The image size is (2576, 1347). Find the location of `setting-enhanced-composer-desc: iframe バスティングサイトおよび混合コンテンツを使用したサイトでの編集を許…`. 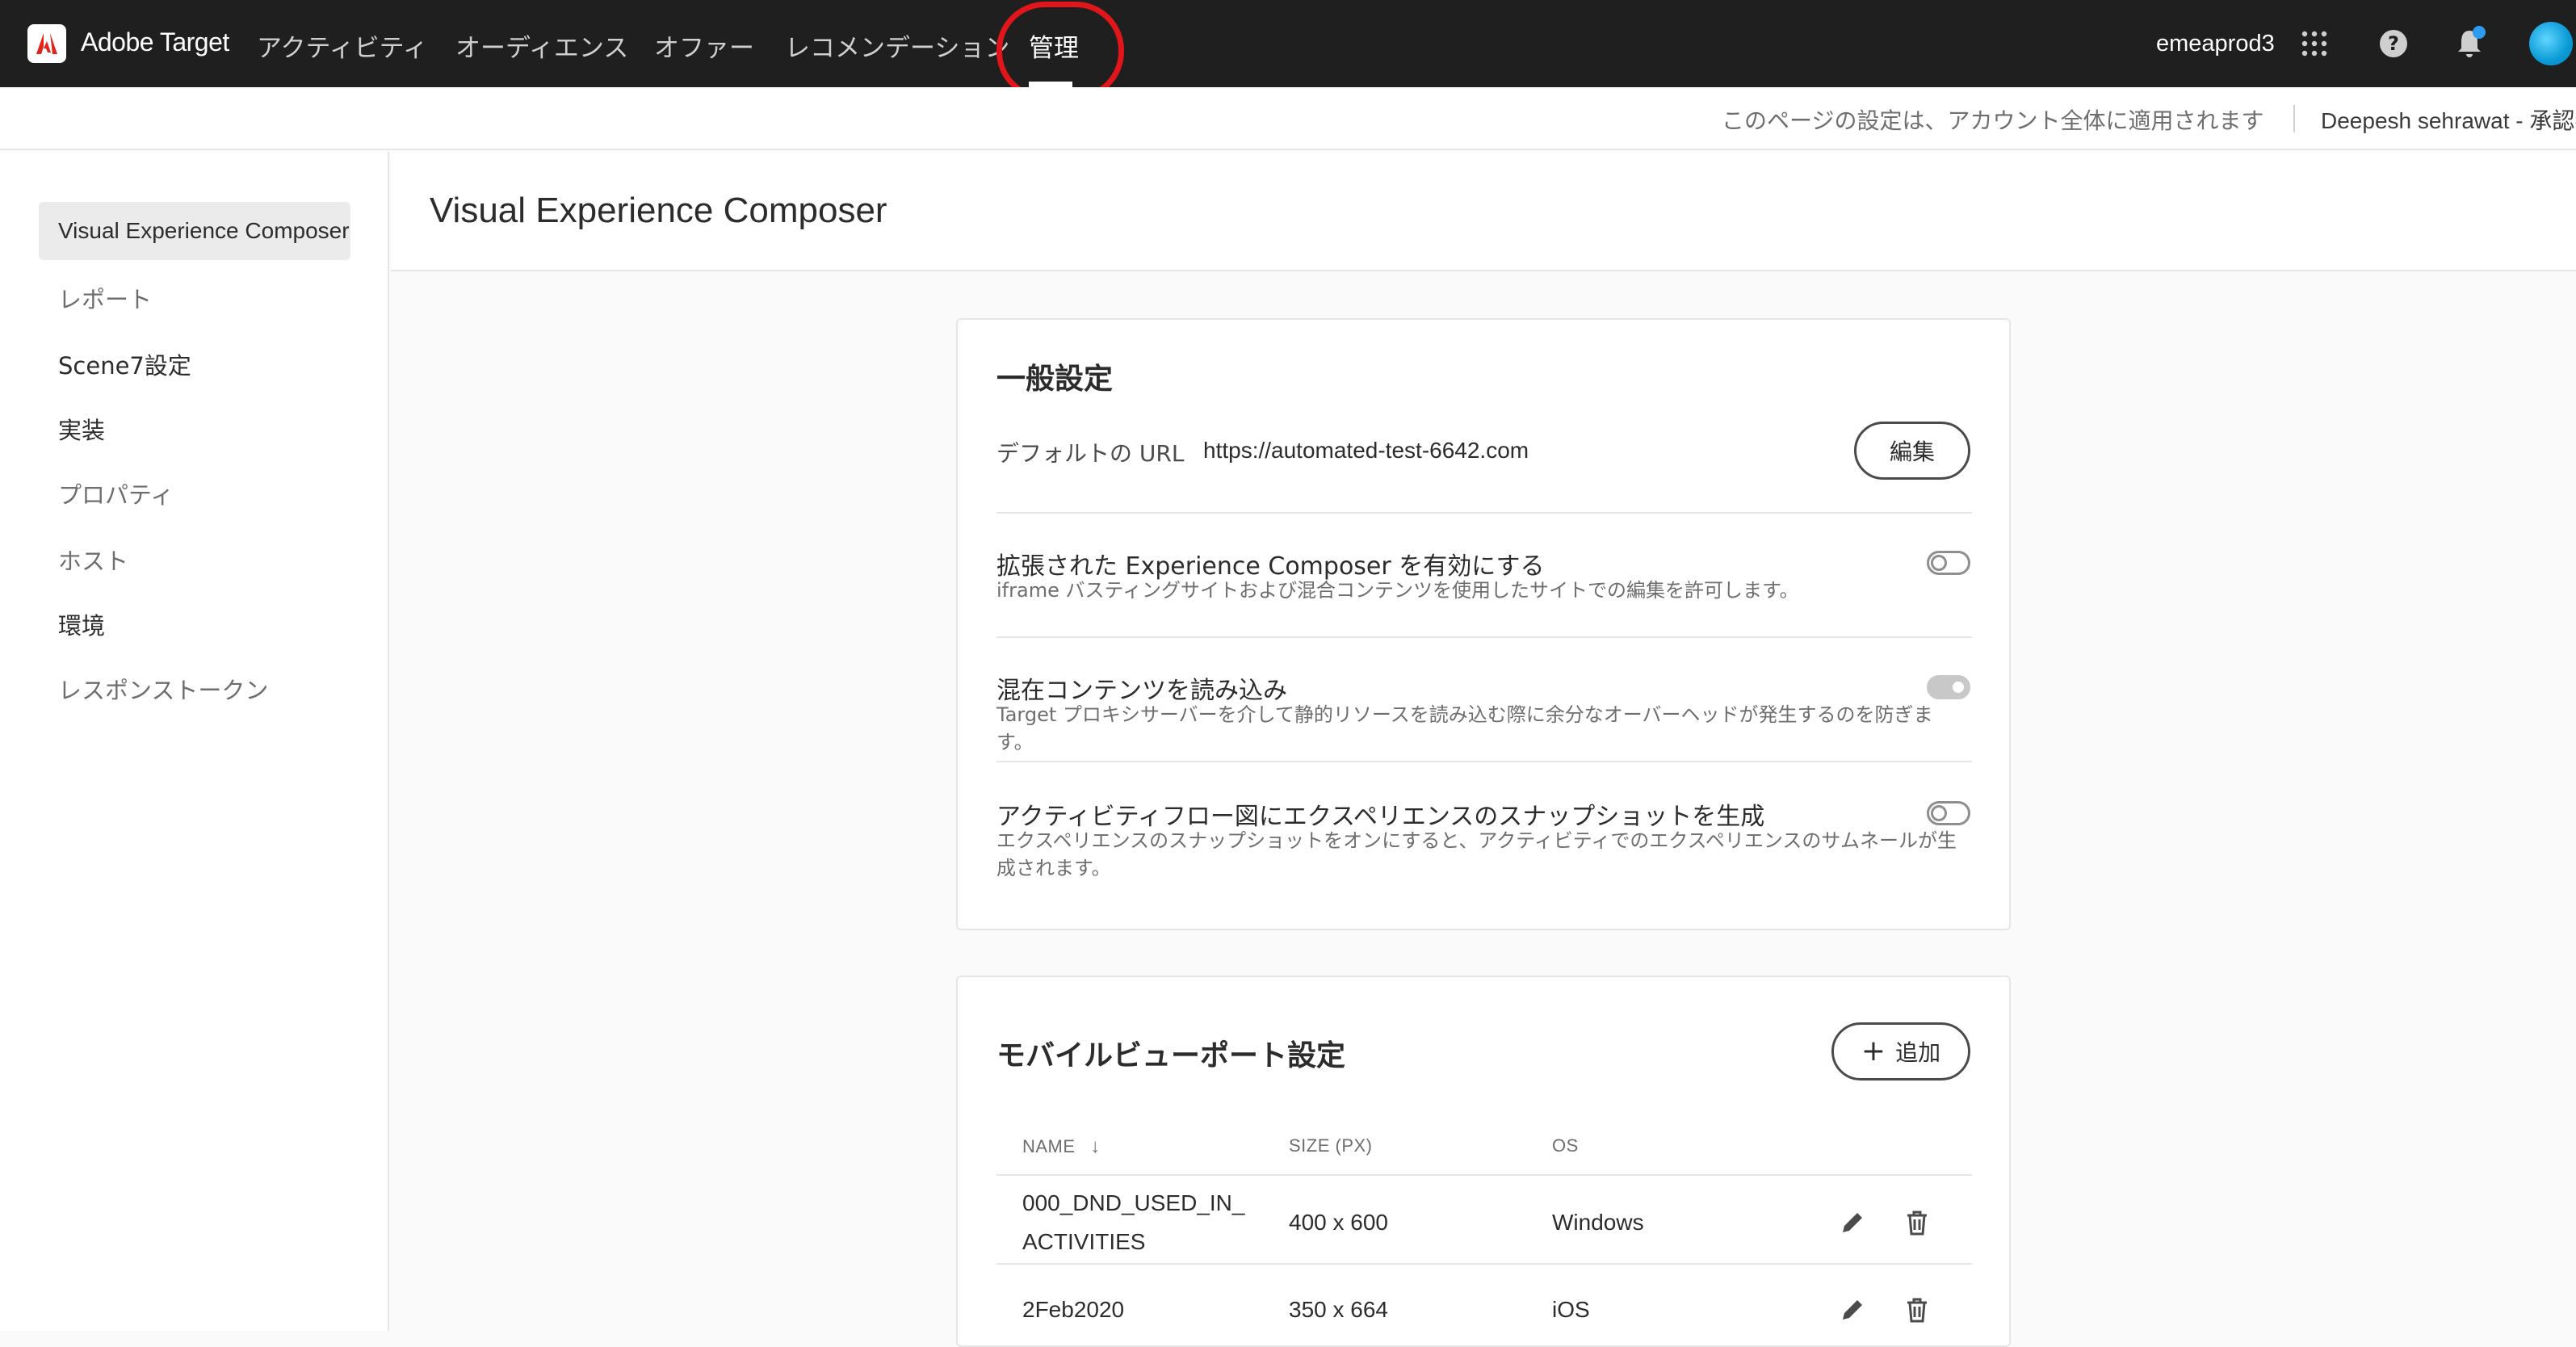

setting-enhanced-composer-desc: iframe バスティングサイトおよび混合コンテンツを使用したサイトでの編集を許… is located at coordinates (1397, 590).